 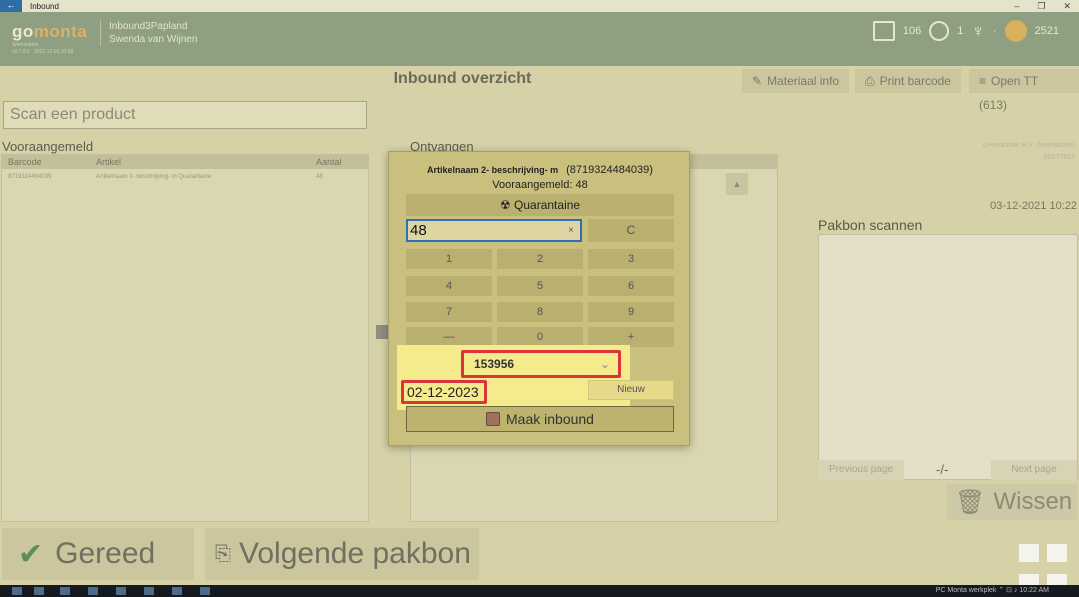 I want to click on user-icon: ▲, so click(x=737, y=184).